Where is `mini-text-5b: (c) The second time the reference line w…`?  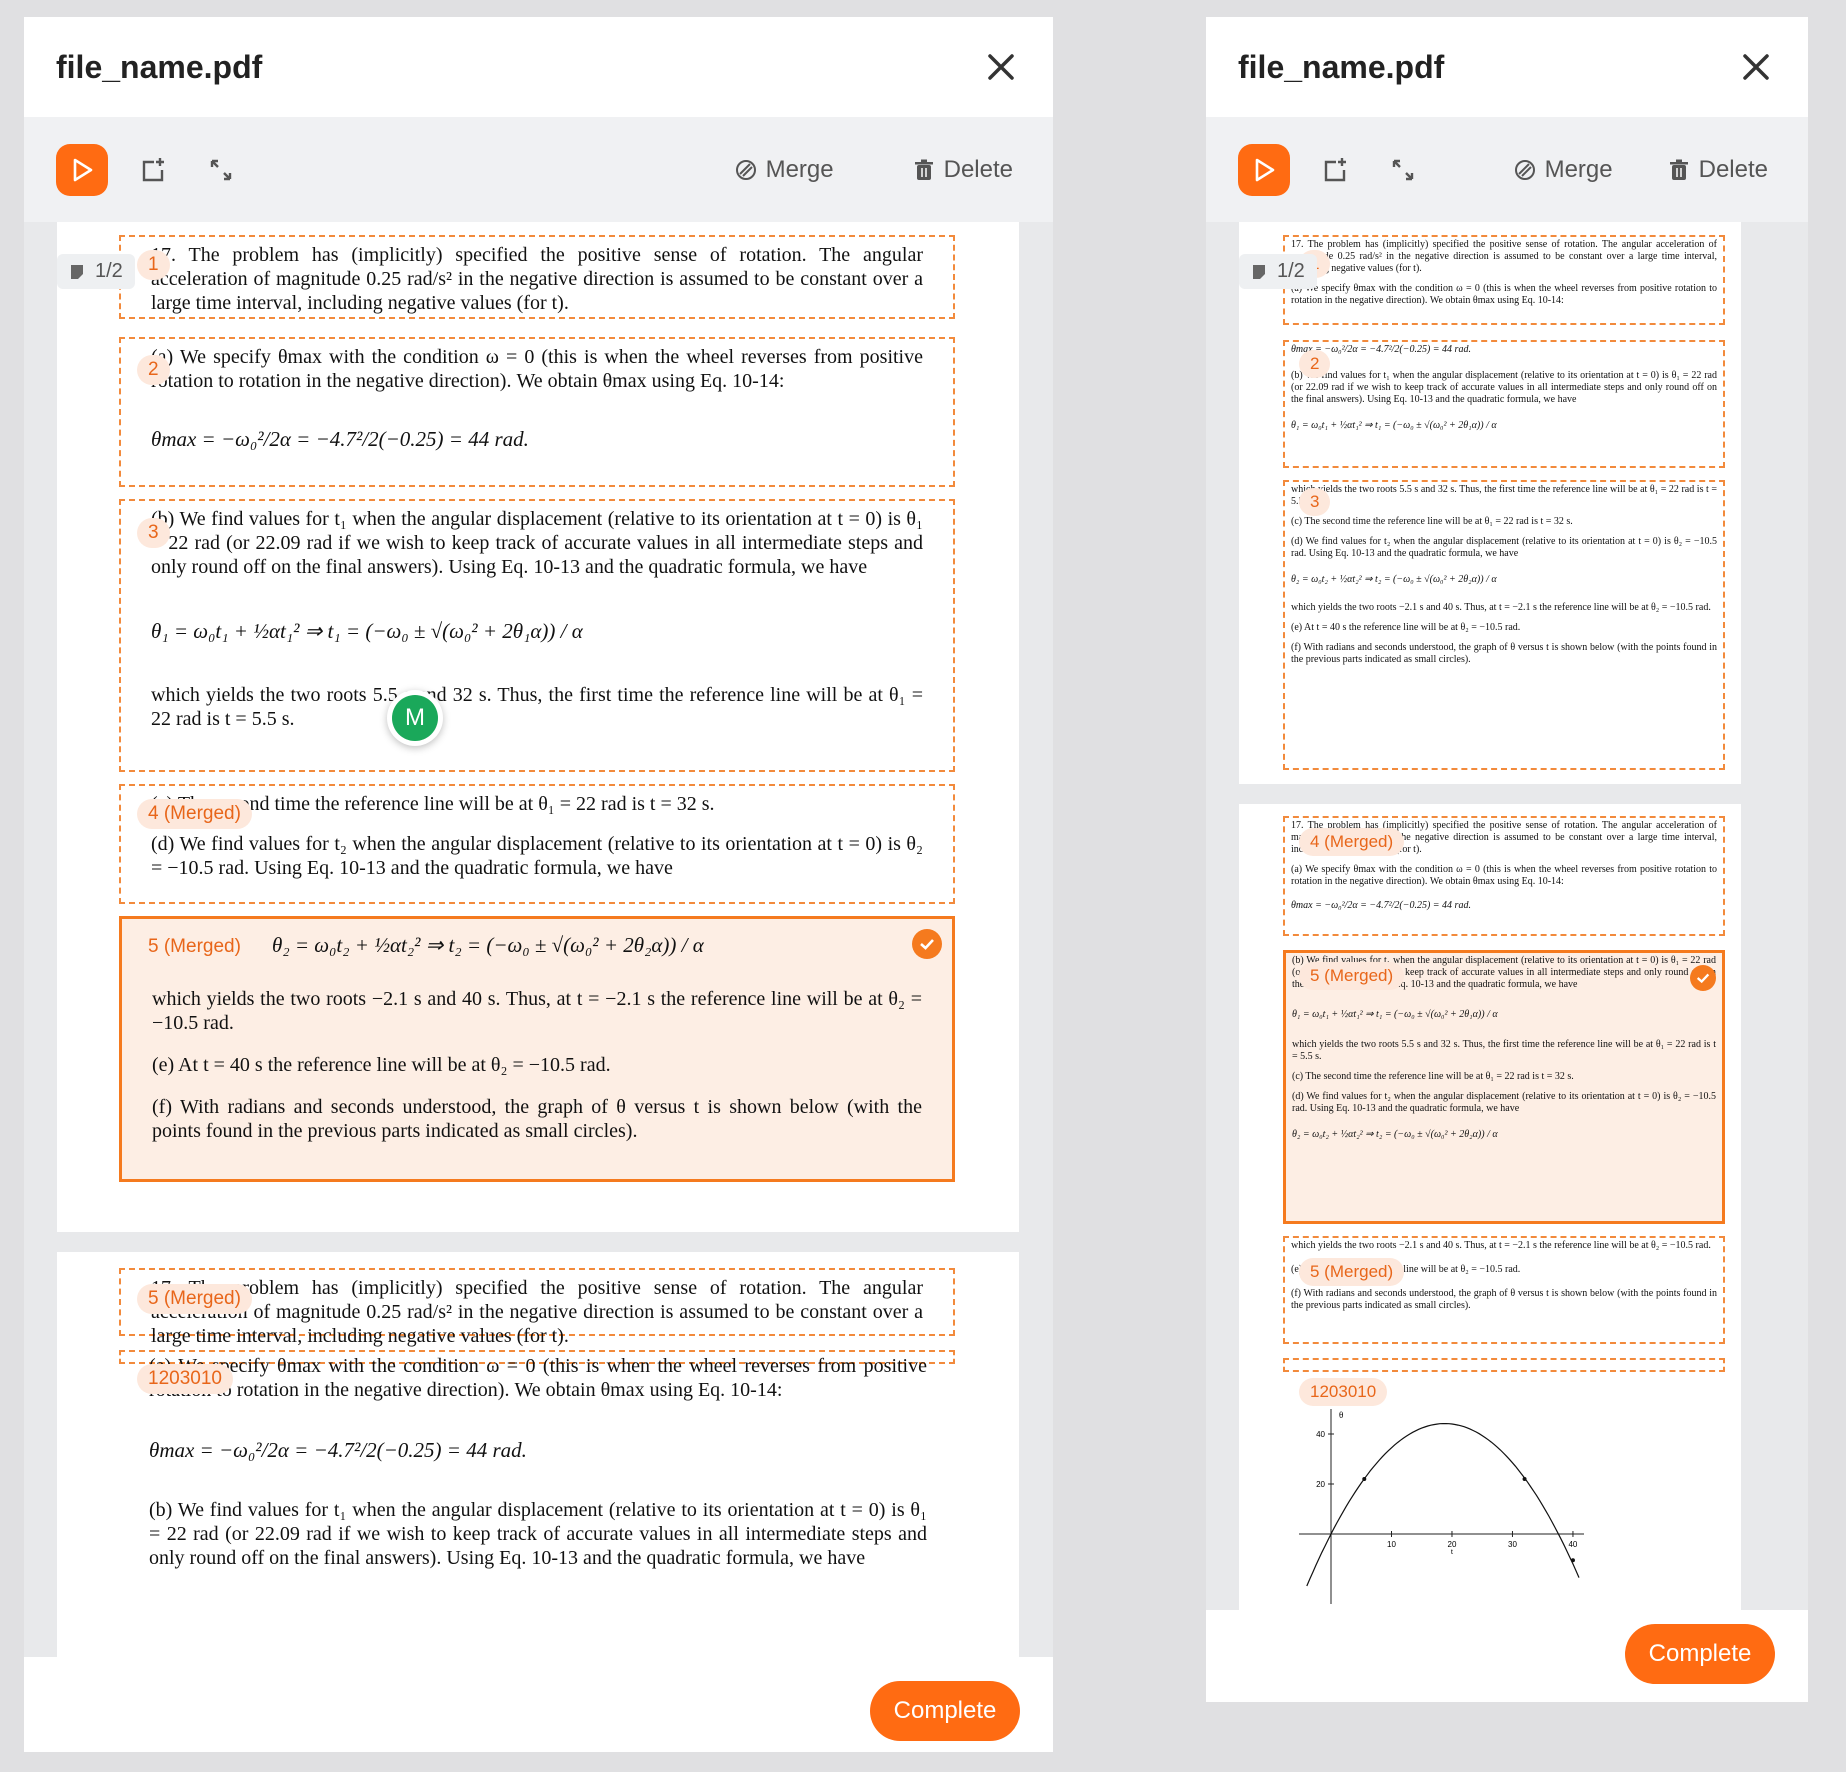 mini-text-5b: (c) The second time the reference line w… is located at coordinates (1433, 1076).